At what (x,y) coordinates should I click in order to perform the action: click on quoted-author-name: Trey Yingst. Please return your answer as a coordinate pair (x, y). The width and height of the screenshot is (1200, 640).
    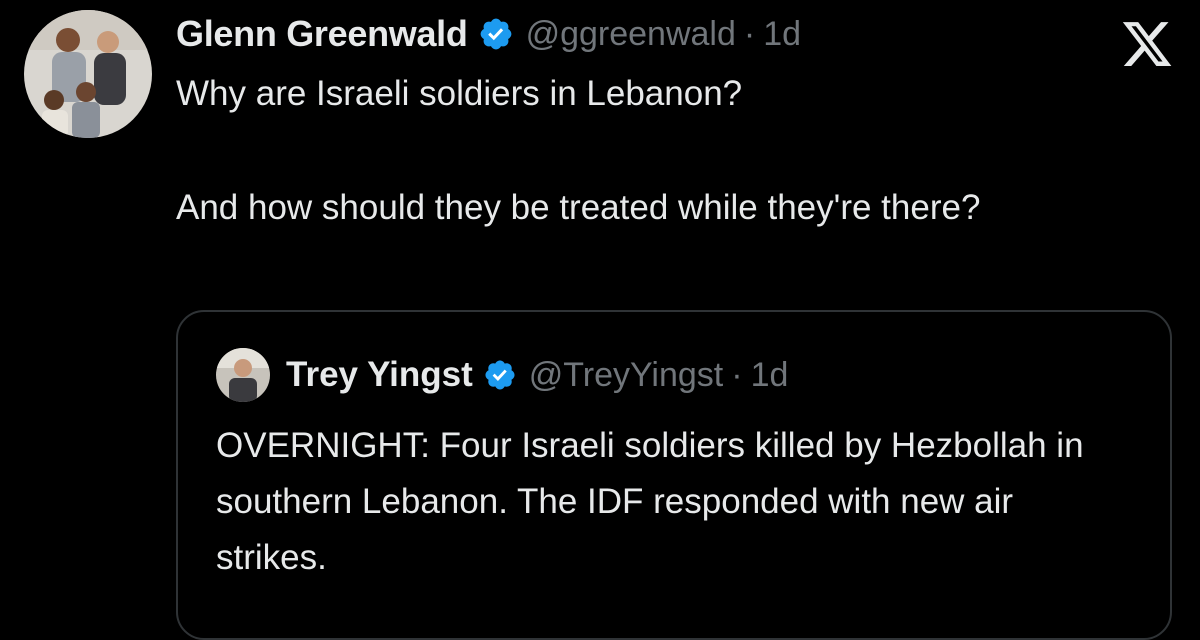
    Looking at the image, I should click on (379, 375).